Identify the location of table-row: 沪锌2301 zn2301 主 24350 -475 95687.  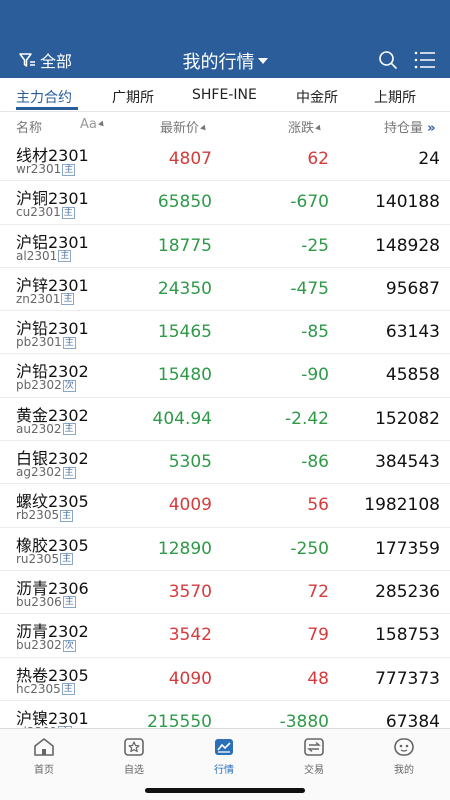
(225, 289).